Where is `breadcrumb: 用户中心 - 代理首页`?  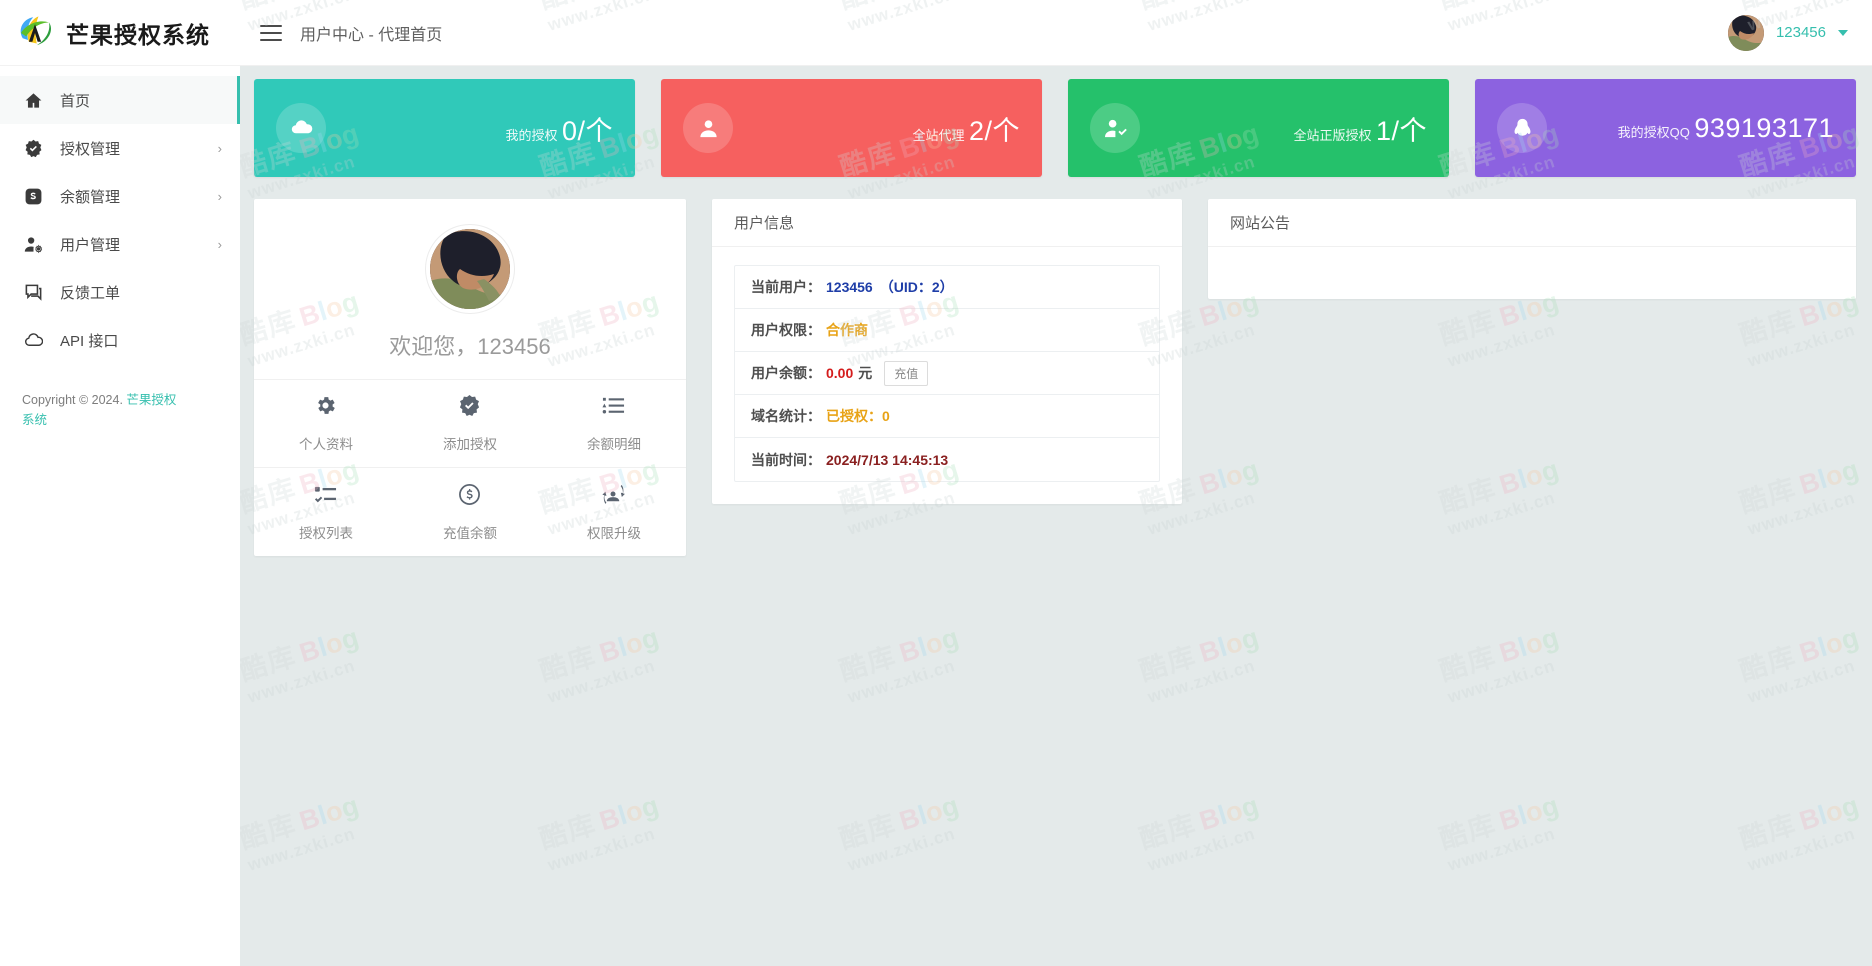 breadcrumb: 用户中心 - 代理首页 is located at coordinates (371, 35).